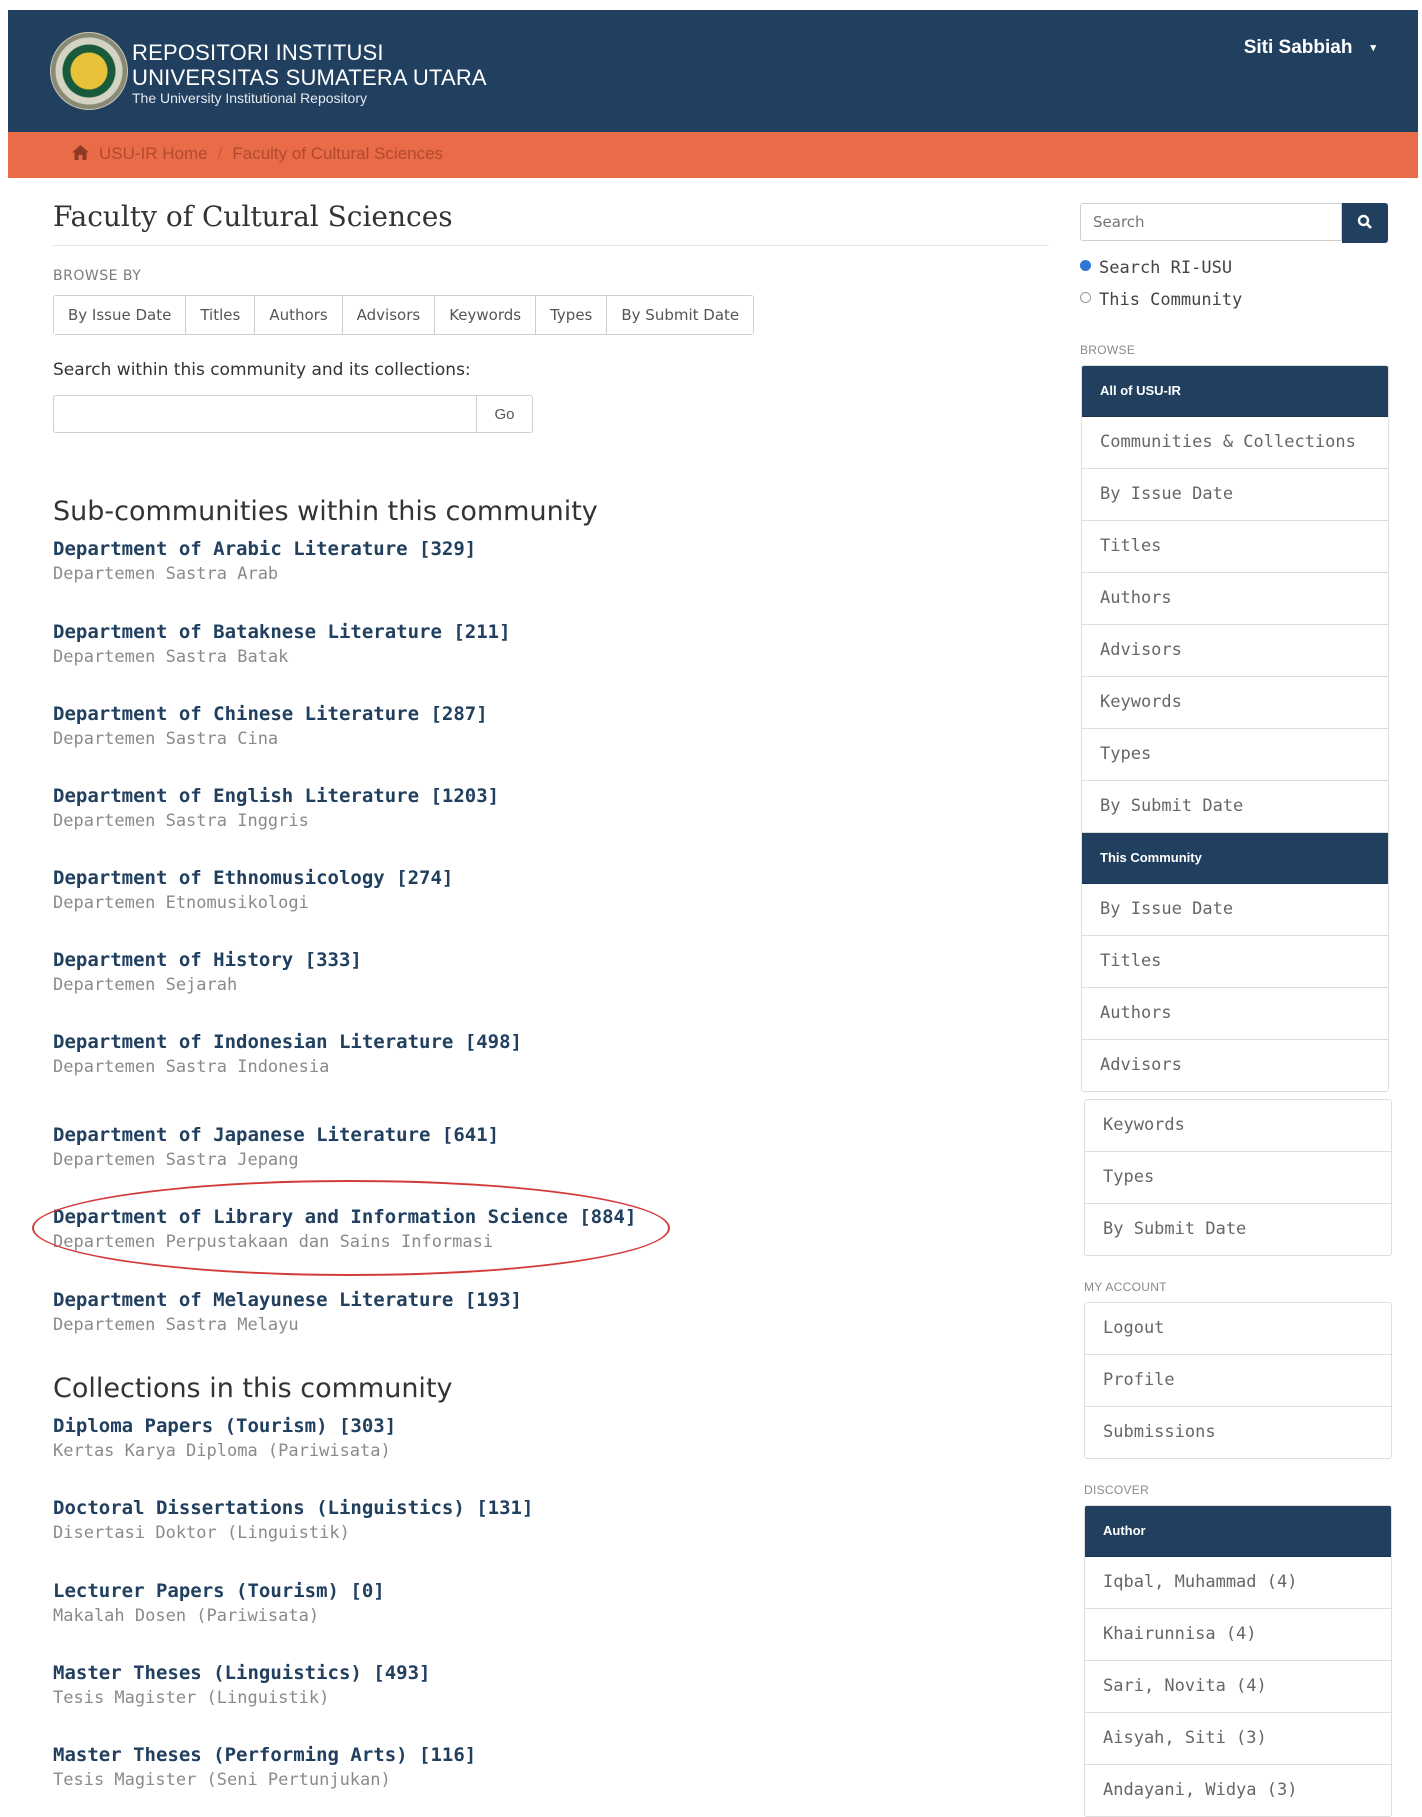  Describe the element at coordinates (282, 632) in the screenshot. I see `subcommunity-link: Department of Bataknese Literature [211]` at that location.